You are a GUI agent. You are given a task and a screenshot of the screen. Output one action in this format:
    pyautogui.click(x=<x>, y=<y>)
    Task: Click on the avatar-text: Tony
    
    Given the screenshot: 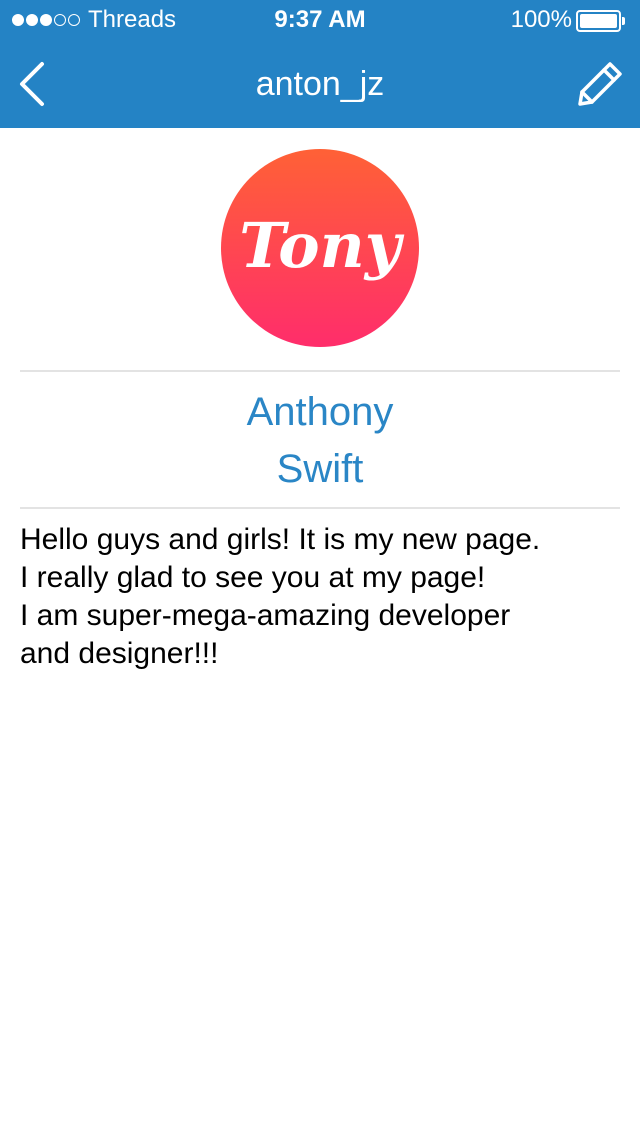 What is the action you would take?
    pyautogui.click(x=321, y=245)
    